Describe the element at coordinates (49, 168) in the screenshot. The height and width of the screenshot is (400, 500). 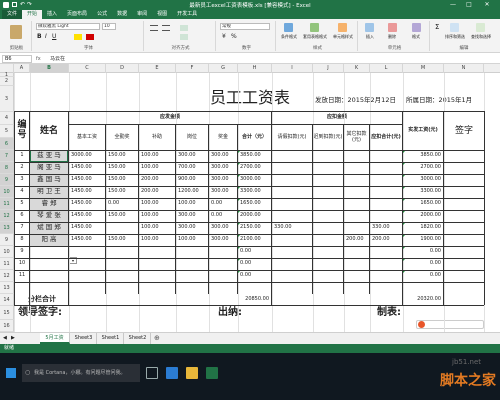
I see `cell-name: 阁 亚 马` at that location.